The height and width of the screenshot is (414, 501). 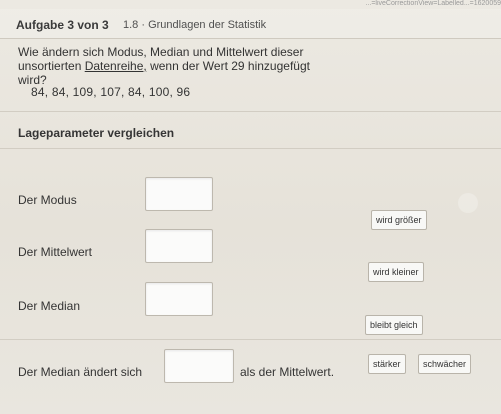 What do you see at coordinates (111, 92) in the screenshot?
I see `data-series: 84, 84, 109, 107, 84, 100, 96` at bounding box center [111, 92].